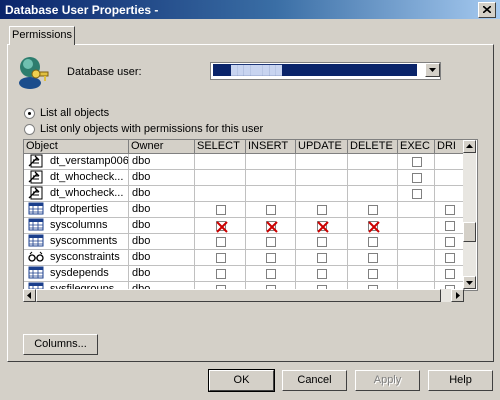  I want to click on object-cell: syscomments, so click(76, 242).